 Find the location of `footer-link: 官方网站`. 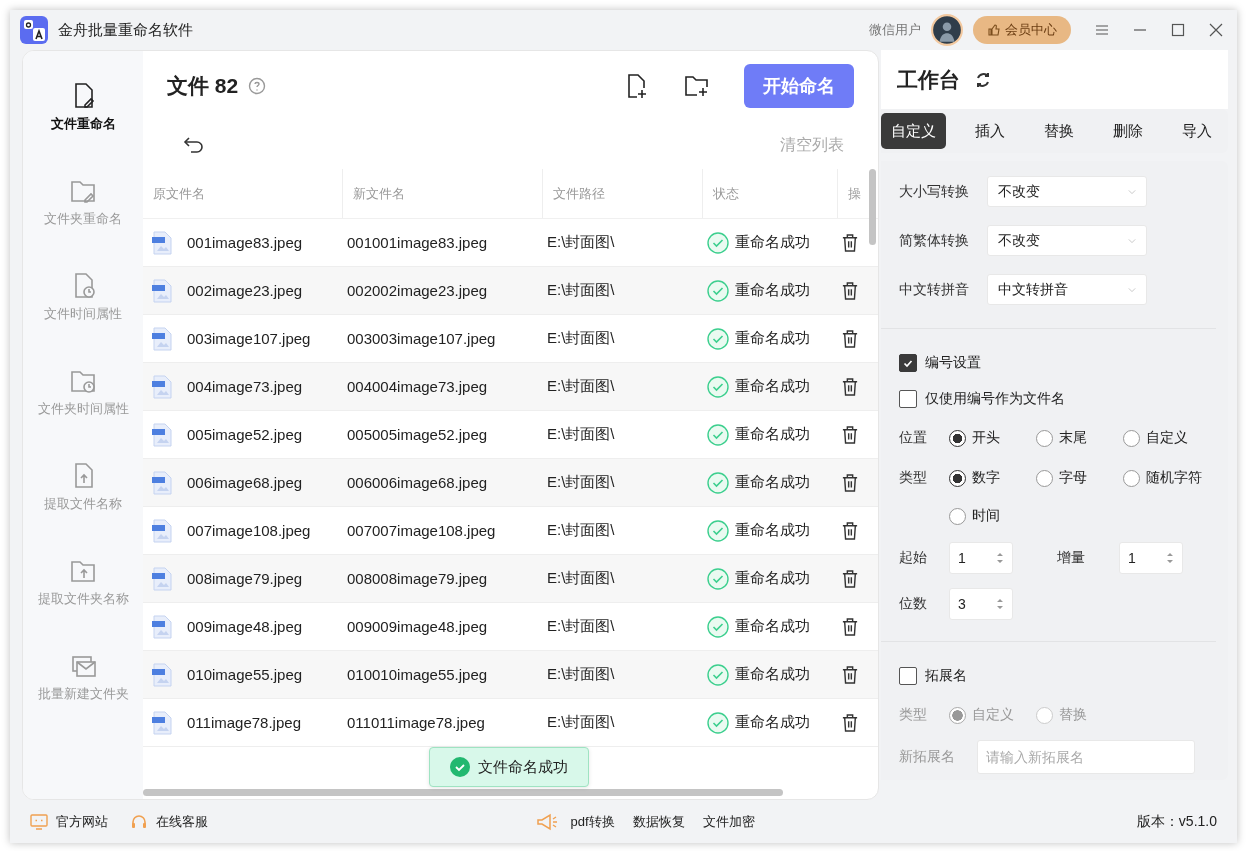

footer-link: 官方网站 is located at coordinates (69, 821).